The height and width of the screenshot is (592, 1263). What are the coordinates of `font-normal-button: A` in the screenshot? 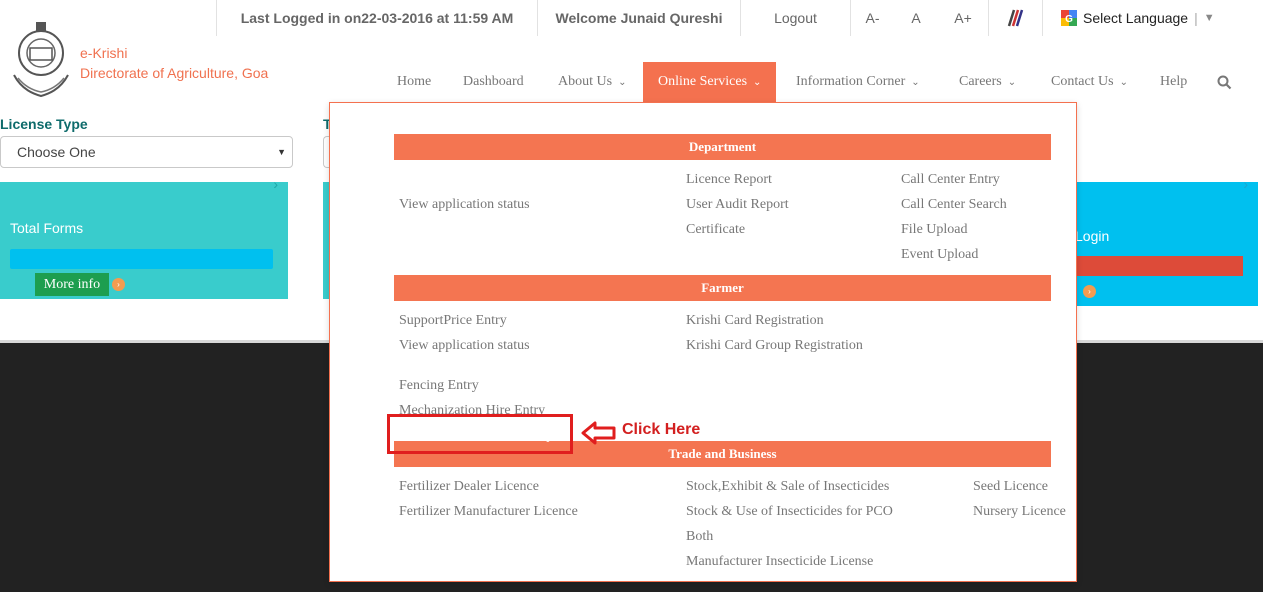 It's located at (916, 18).